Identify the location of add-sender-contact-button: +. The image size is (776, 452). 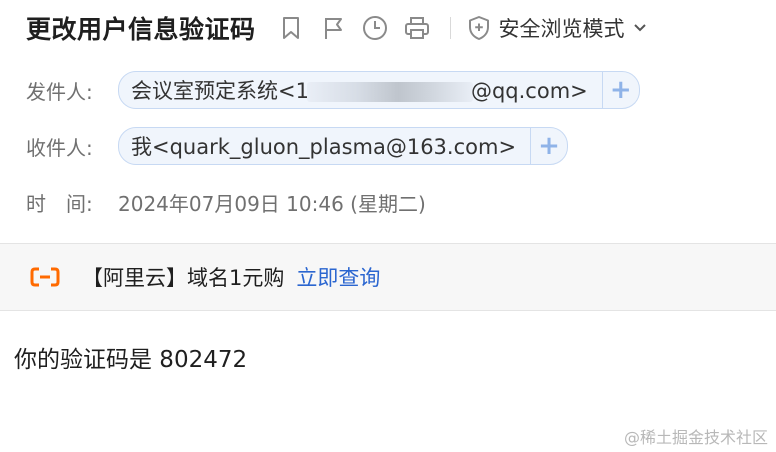
(620, 90).